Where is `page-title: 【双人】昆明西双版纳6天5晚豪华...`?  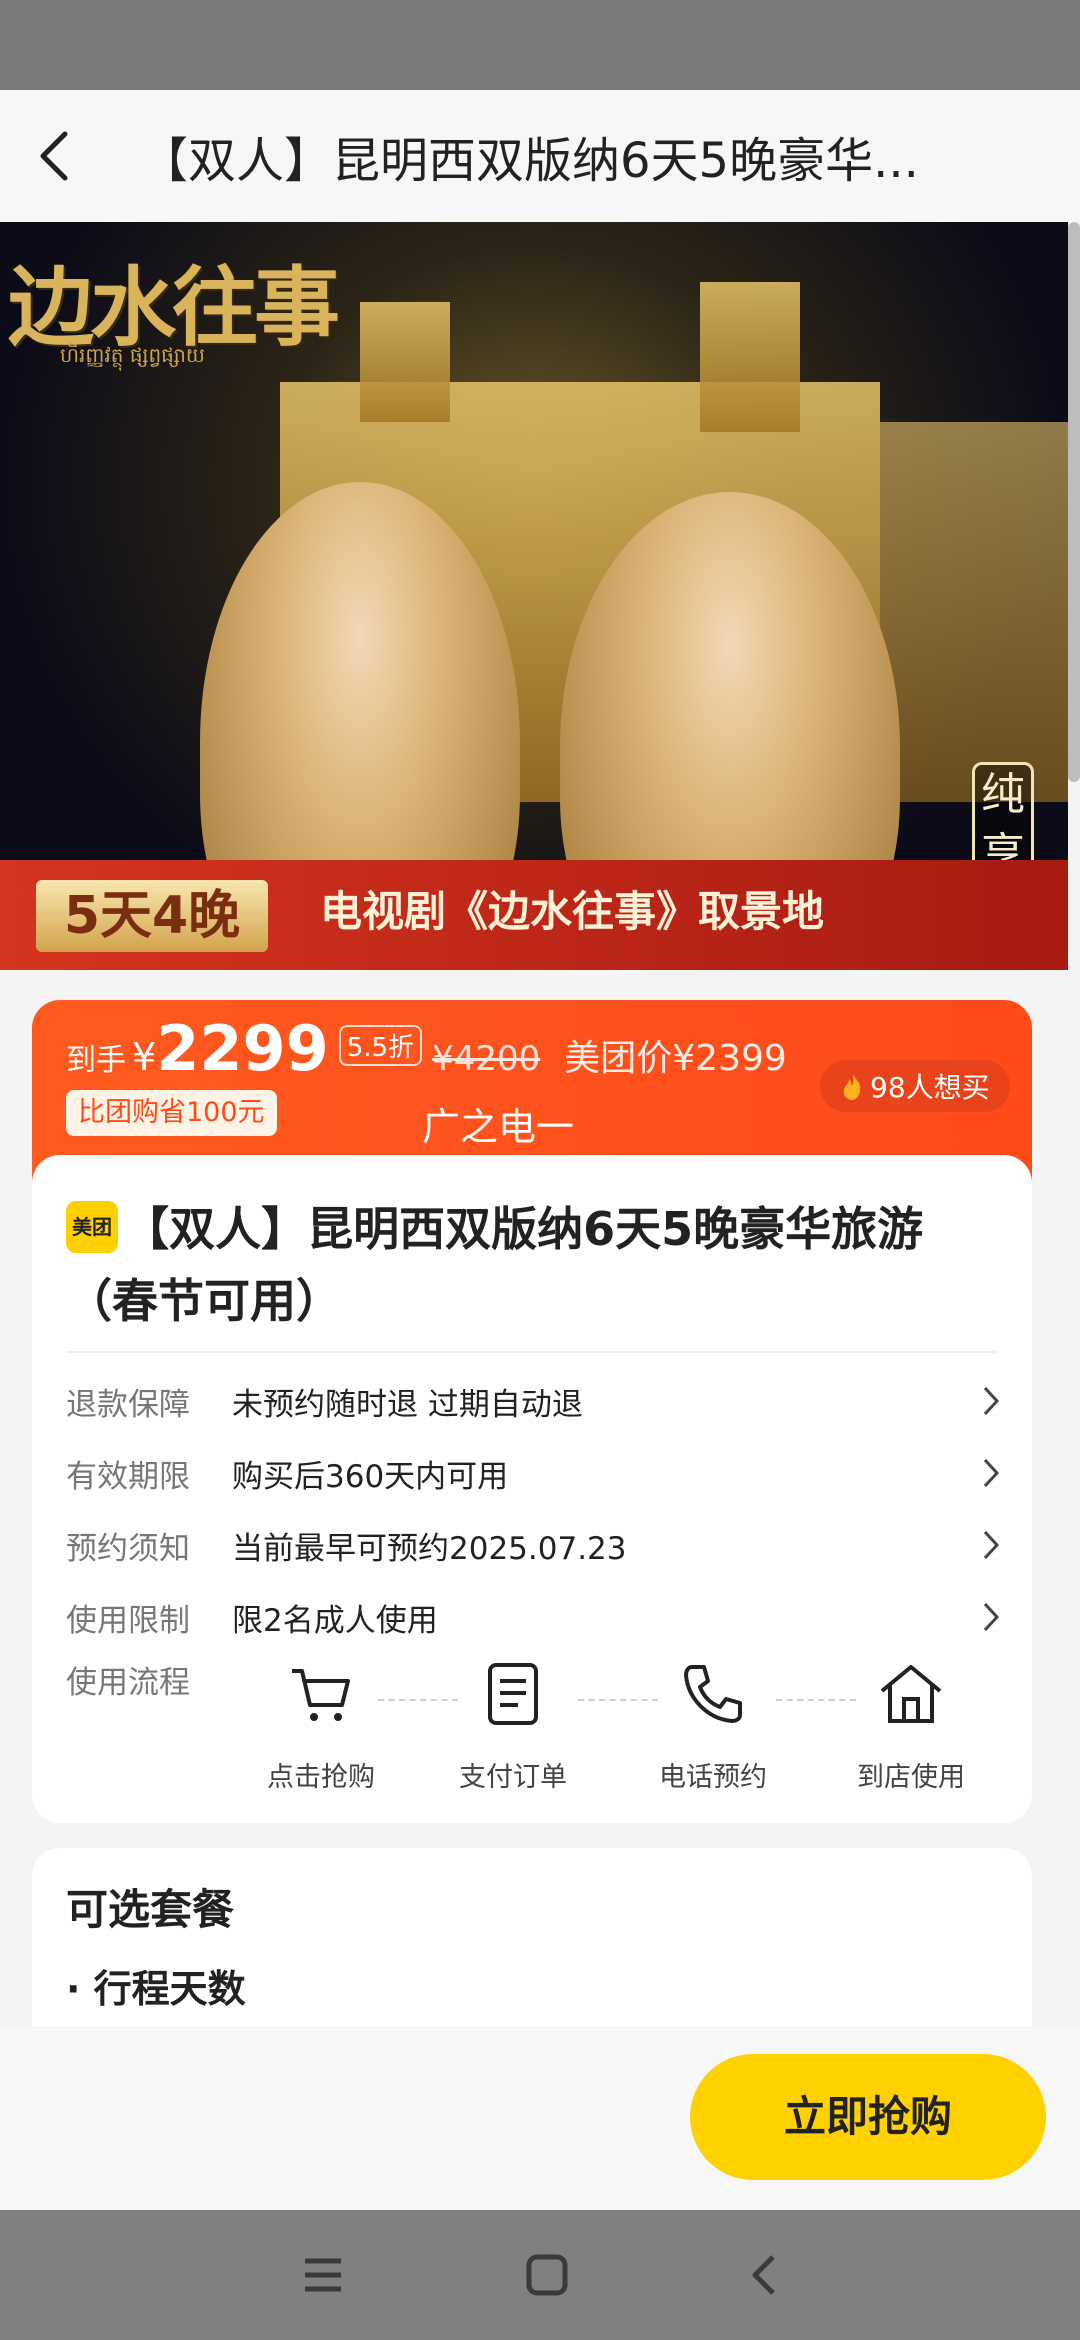 page-title: 【双人】昆明西双版纳6天5晚豪华... is located at coordinates (529, 161).